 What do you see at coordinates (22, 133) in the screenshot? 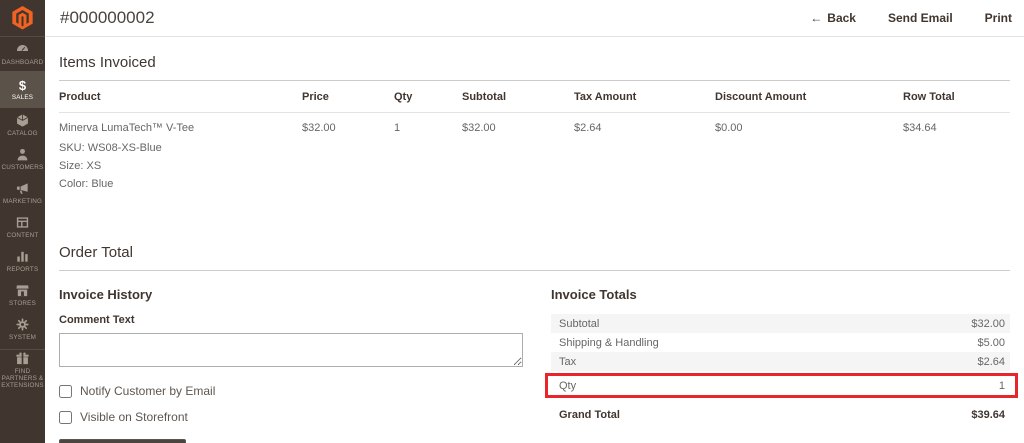
I see `sidebar-item-label: CATALOG` at bounding box center [22, 133].